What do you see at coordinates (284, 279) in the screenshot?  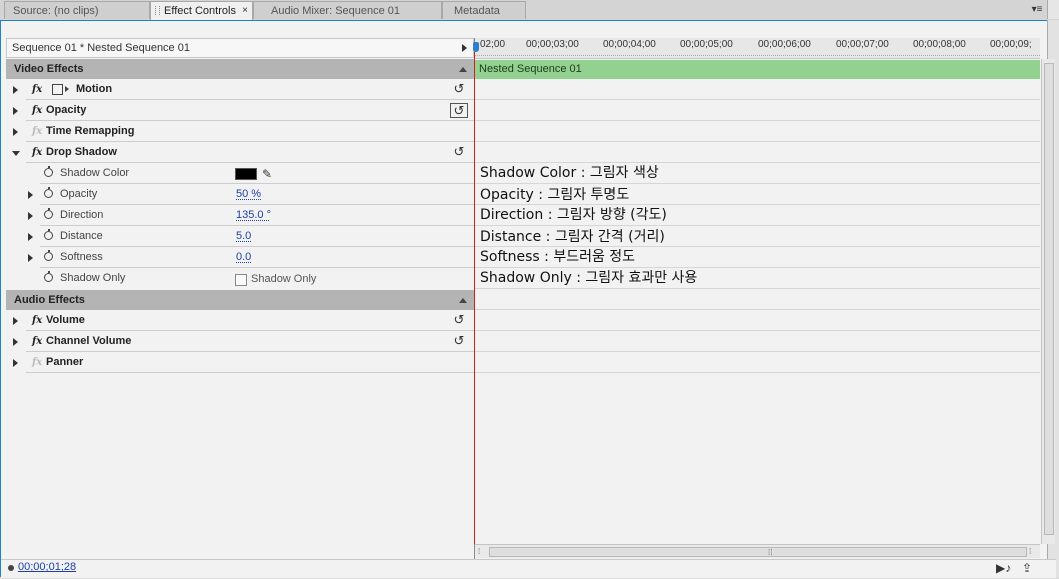 I see `shadow-only-checkbox-label: Shadow Only` at bounding box center [284, 279].